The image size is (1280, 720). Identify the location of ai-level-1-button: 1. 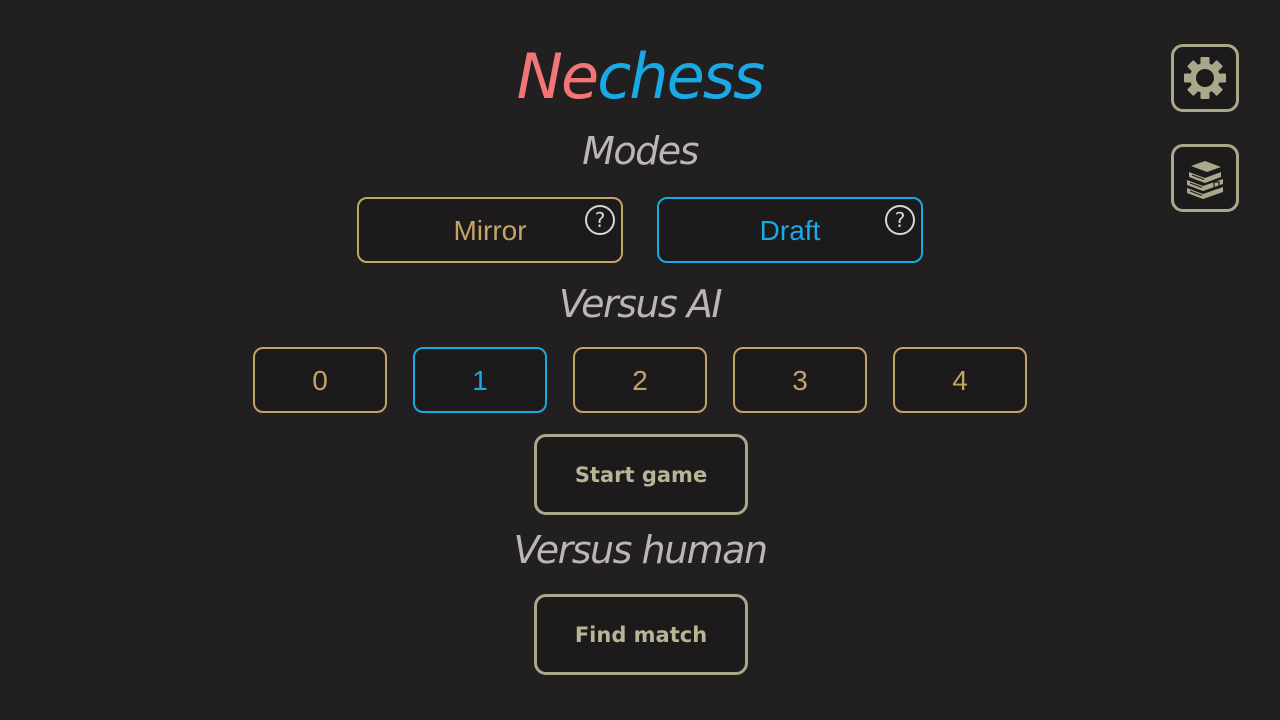
(480, 380).